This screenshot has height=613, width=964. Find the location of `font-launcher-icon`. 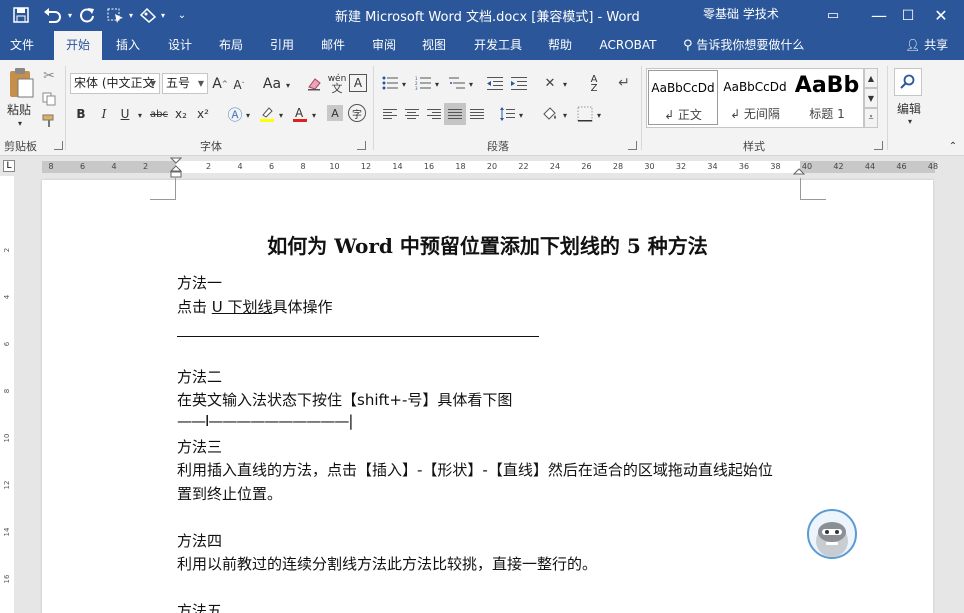

font-launcher-icon is located at coordinates (361, 145).